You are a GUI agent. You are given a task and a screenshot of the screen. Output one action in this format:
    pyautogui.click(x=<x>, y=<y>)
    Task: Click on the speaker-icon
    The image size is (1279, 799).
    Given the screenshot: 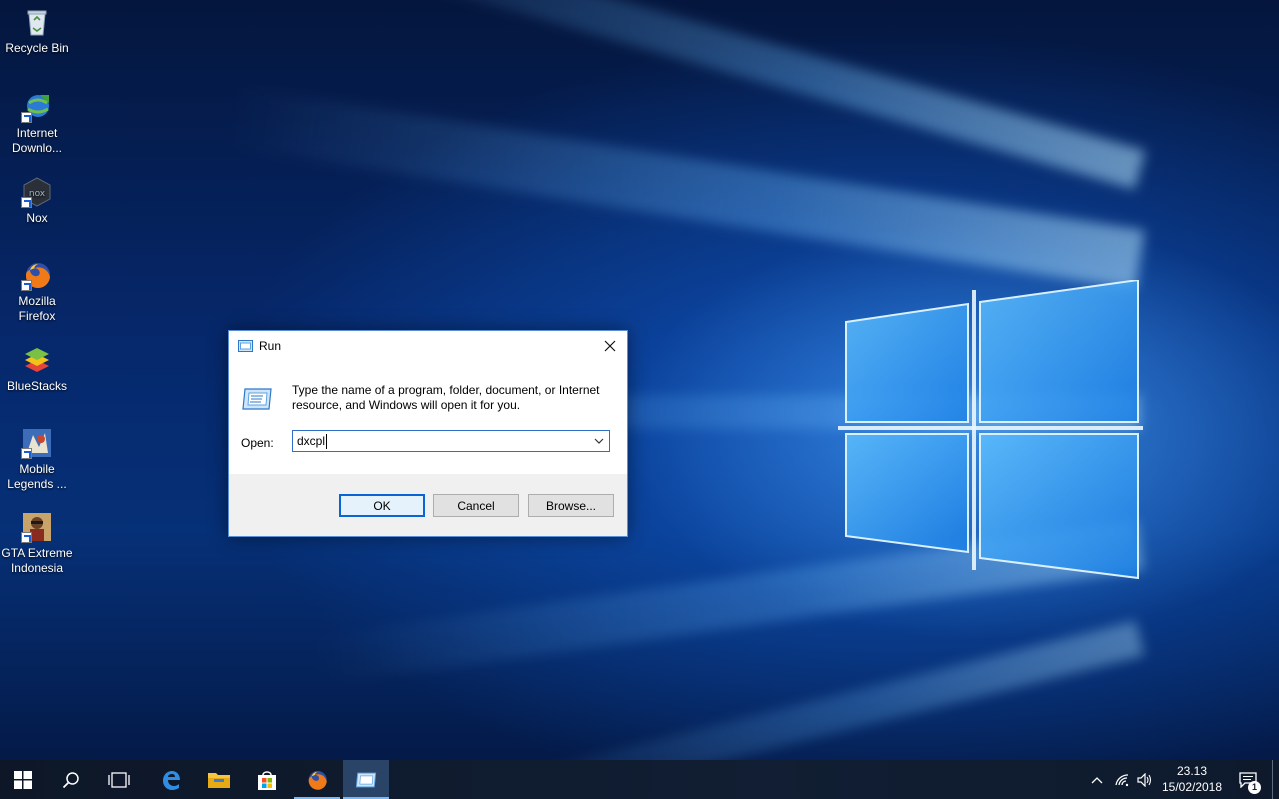 What is the action you would take?
    pyautogui.click(x=1144, y=779)
    